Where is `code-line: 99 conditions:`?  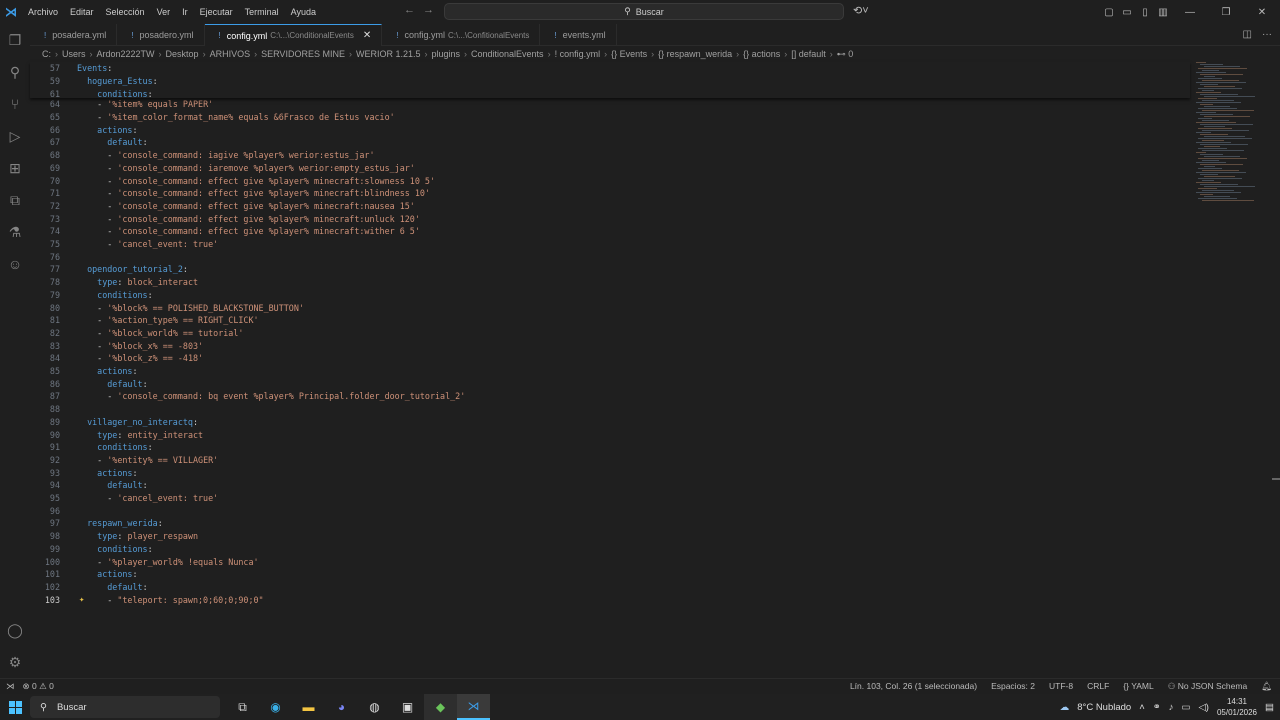 code-line: 99 conditions: is located at coordinates (610, 549).